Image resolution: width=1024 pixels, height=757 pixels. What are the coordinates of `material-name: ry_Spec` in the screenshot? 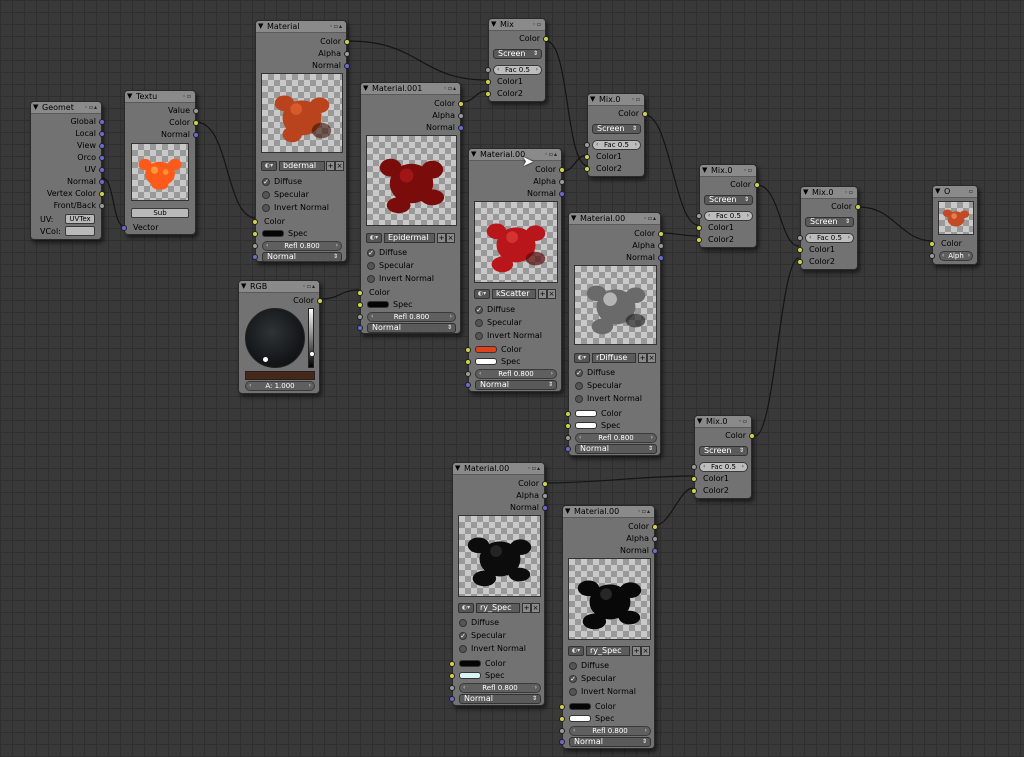 It's located at (498, 608).